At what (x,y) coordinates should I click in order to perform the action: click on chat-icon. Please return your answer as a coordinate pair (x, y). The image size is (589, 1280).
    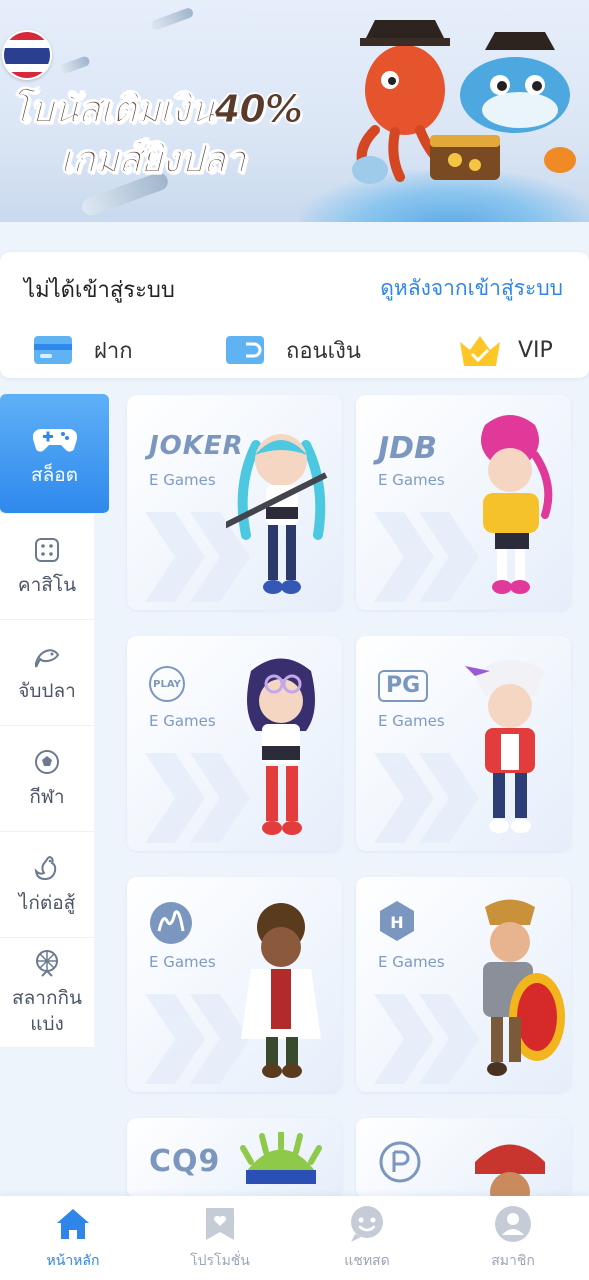
    Looking at the image, I should click on (367, 1224).